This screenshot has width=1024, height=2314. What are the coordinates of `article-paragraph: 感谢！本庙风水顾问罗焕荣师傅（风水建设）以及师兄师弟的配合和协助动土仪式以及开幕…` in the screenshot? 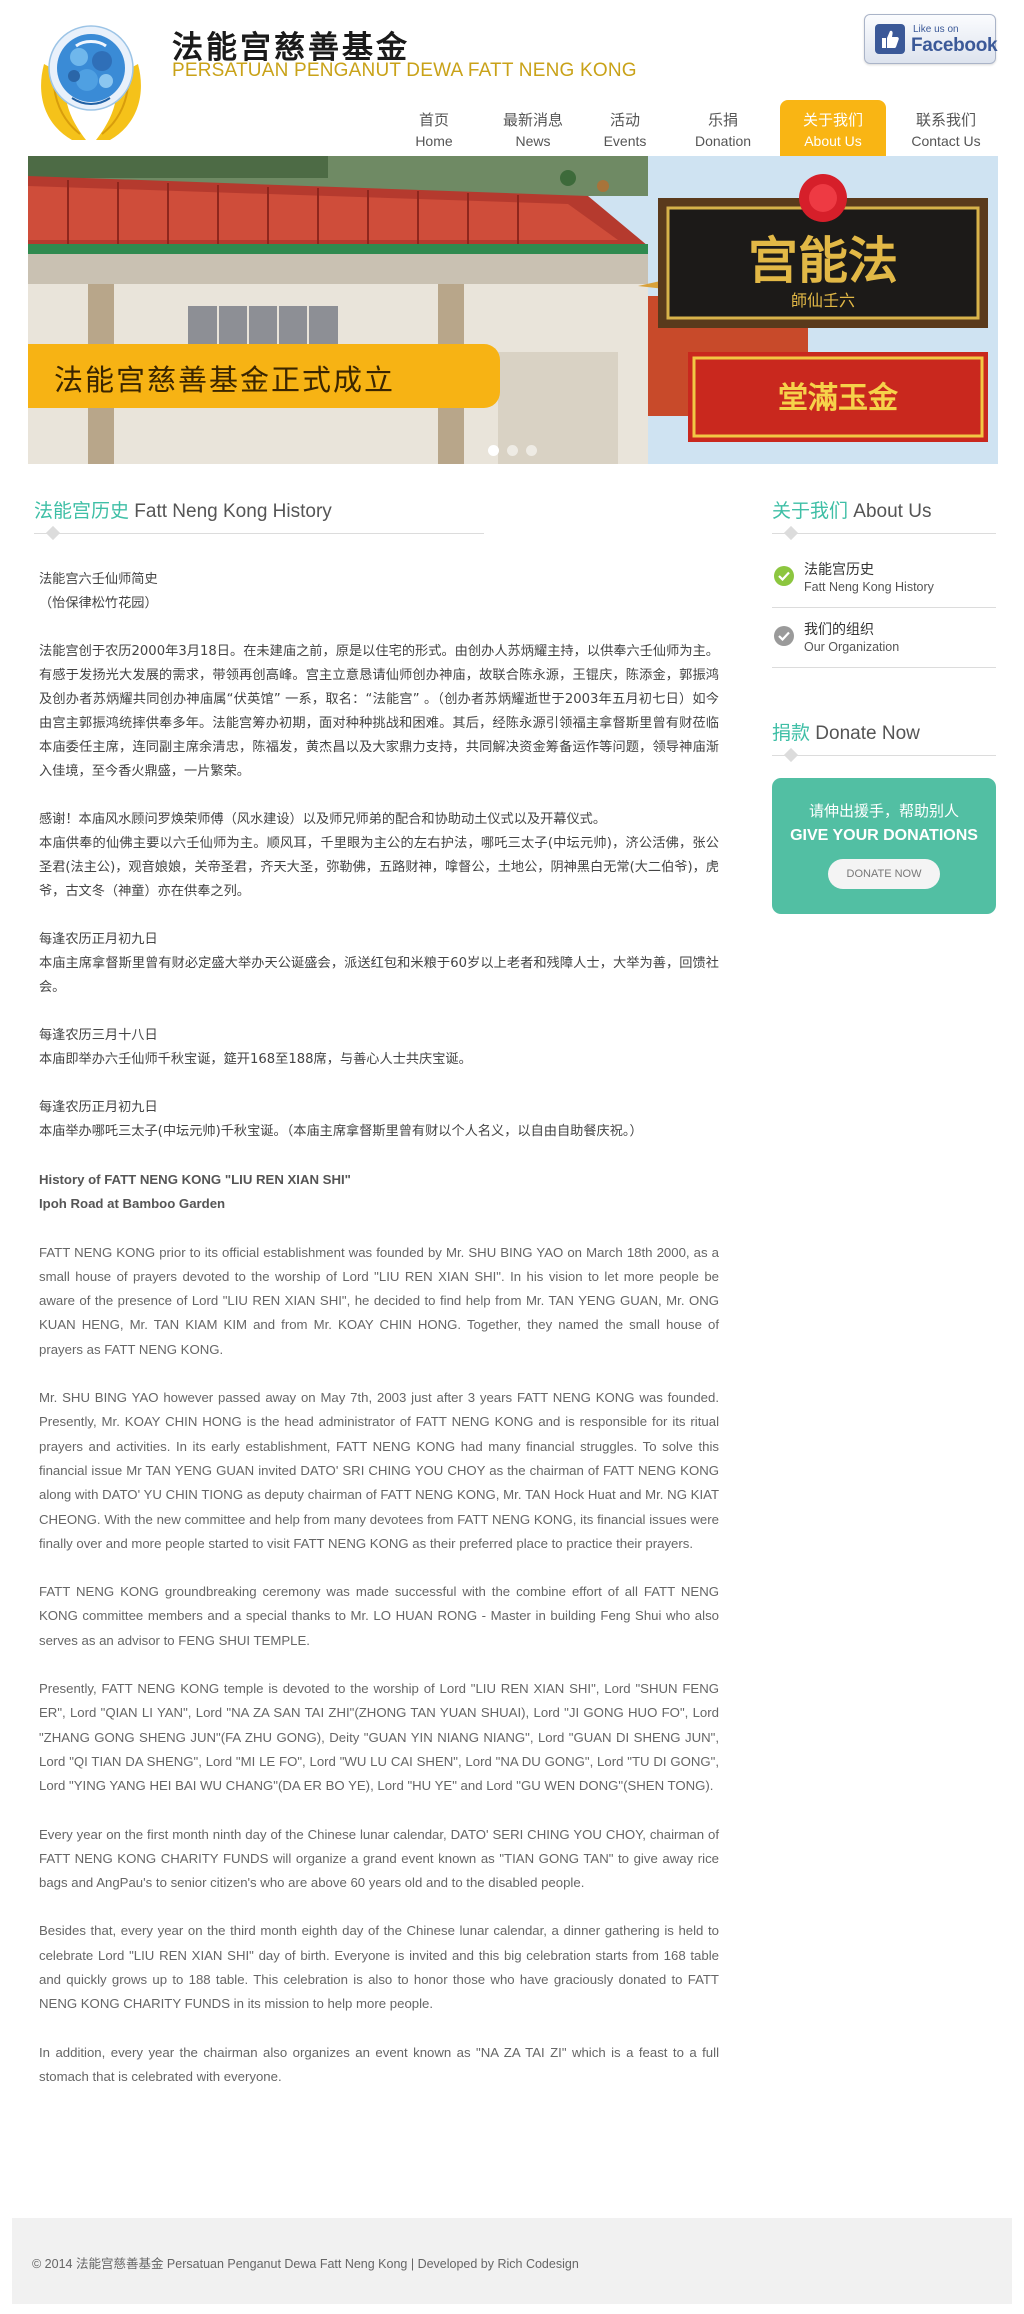 It's located at (379, 855).